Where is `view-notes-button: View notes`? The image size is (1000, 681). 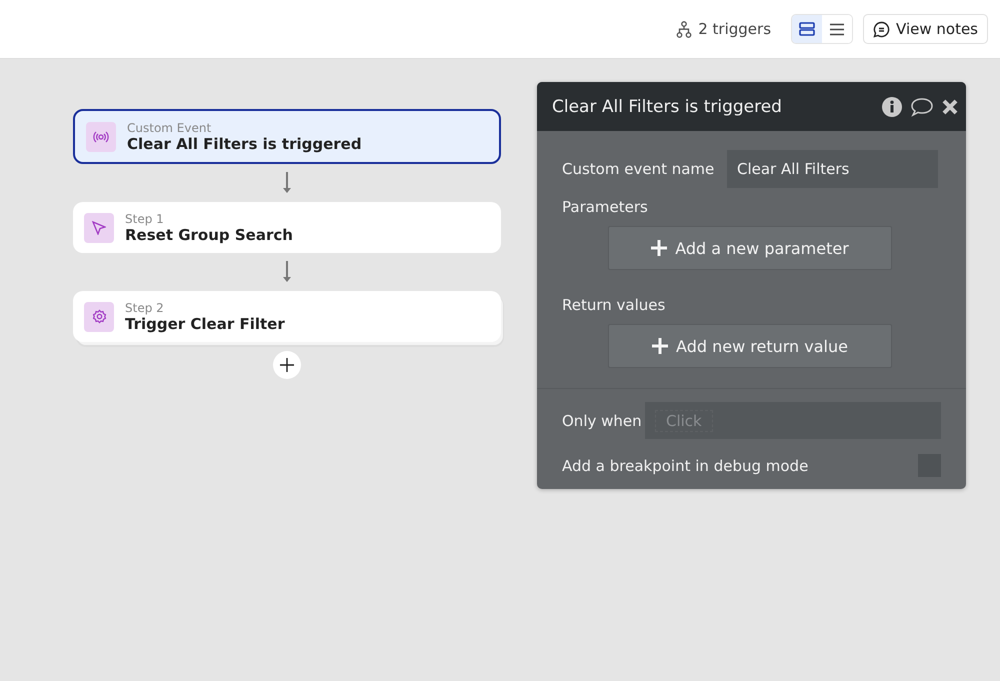 view-notes-button: View notes is located at coordinates (925, 29).